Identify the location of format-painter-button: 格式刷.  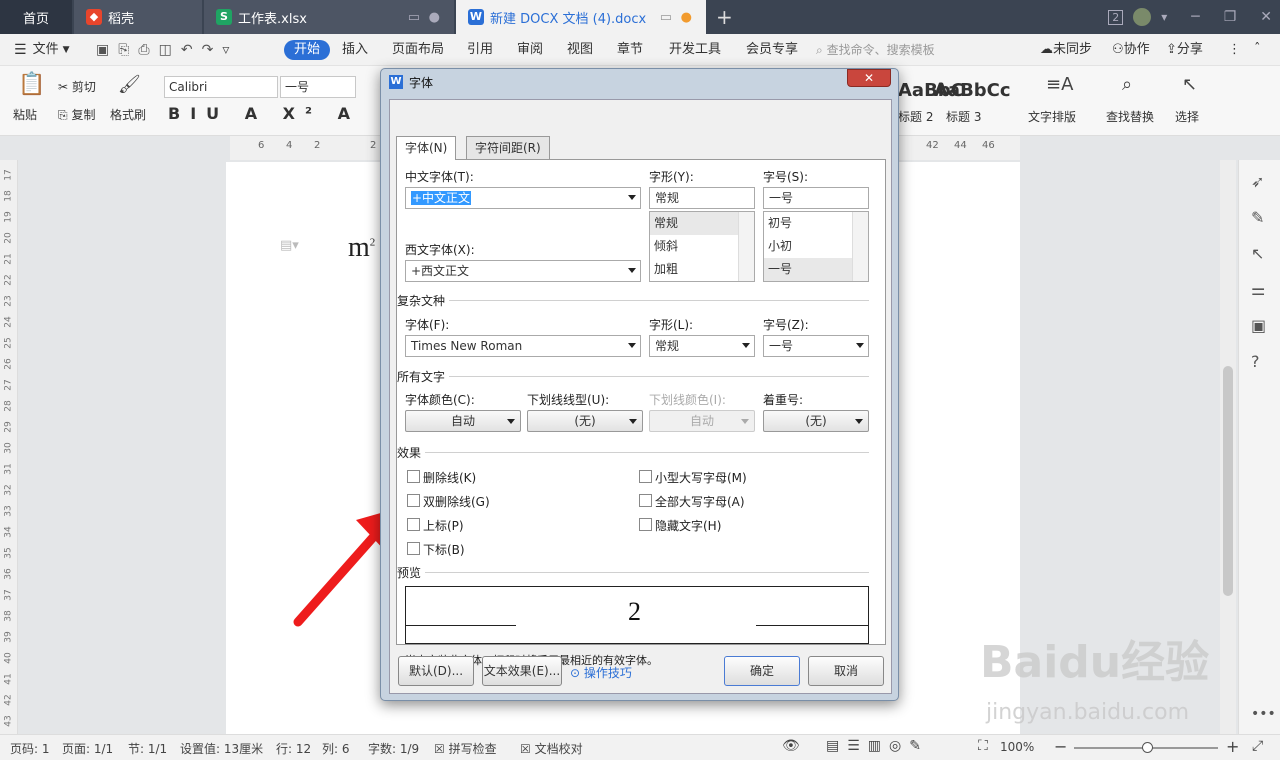
(128, 114).